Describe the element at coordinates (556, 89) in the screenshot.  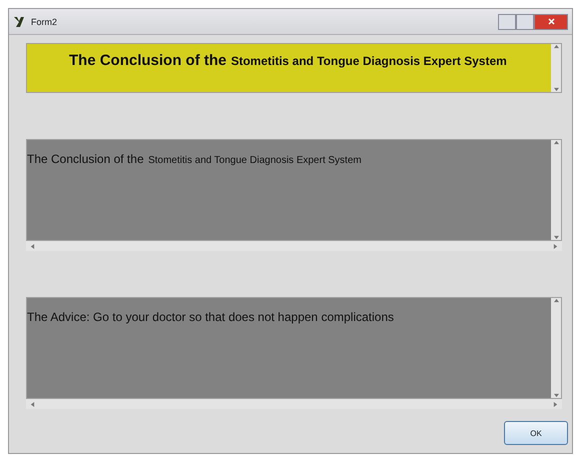
I see `scroll-down-icon` at that location.